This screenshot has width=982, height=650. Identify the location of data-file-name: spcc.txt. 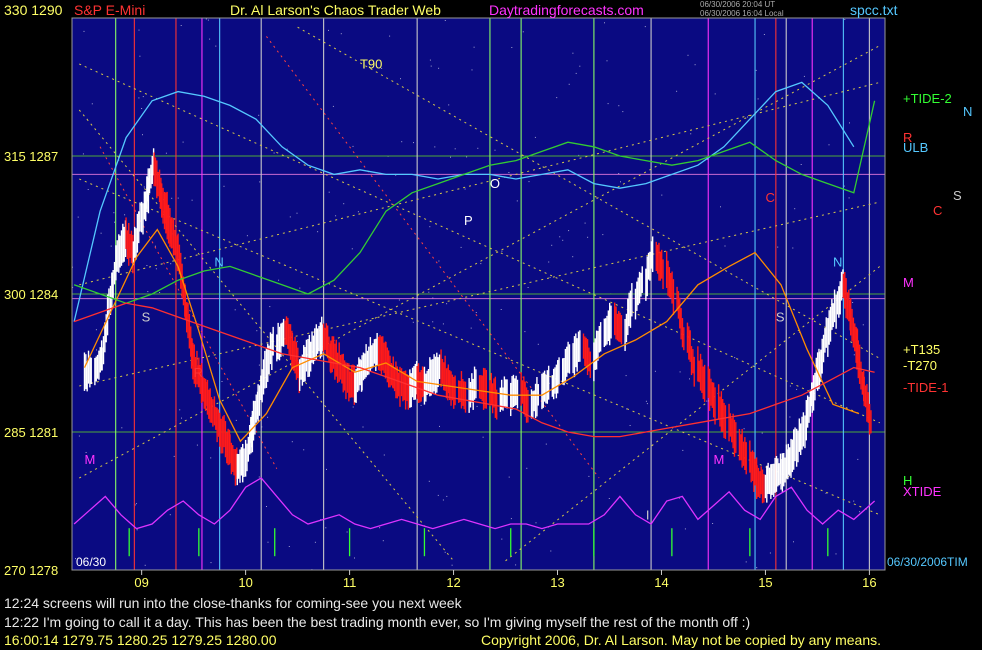
(874, 10).